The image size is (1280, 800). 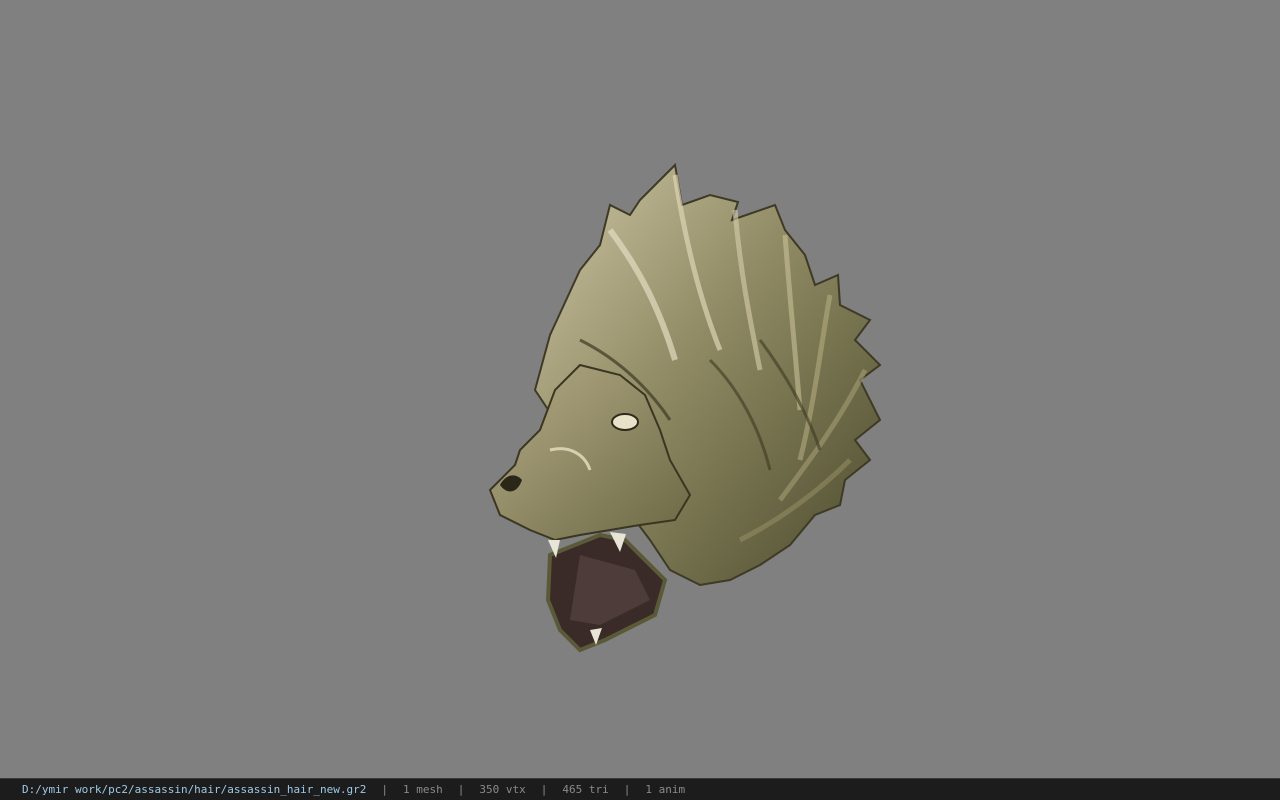 What do you see at coordinates (585, 789) in the screenshot?
I see `triangle-count: 465 tri` at bounding box center [585, 789].